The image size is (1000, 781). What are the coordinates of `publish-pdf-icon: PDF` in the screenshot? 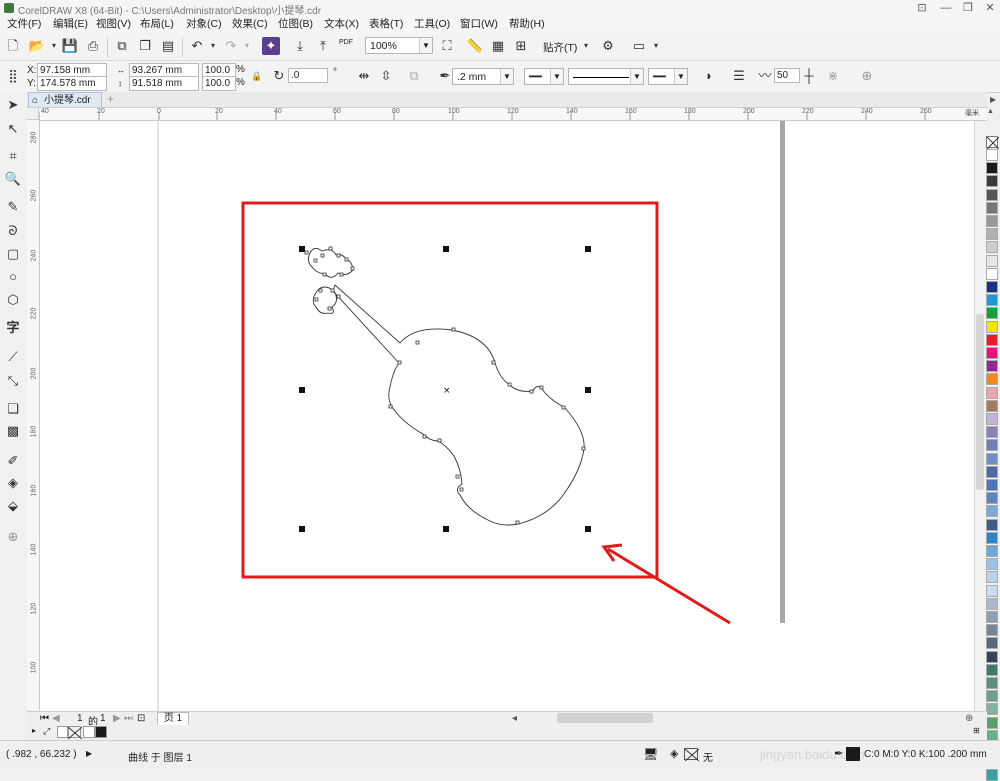 It's located at (346, 42).